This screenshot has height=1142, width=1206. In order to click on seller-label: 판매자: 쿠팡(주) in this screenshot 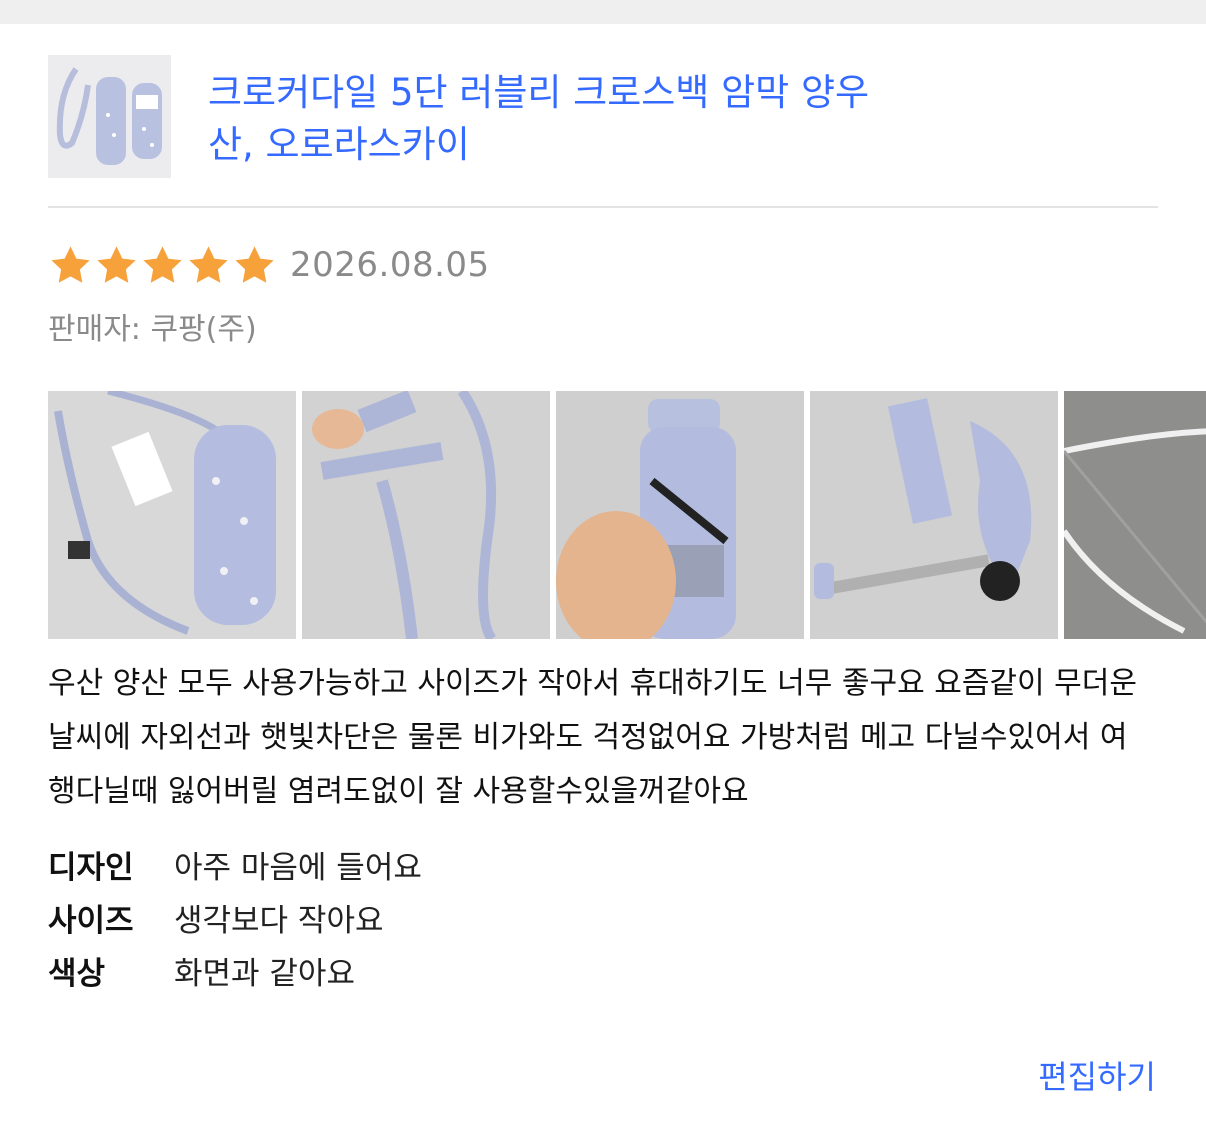, I will do `click(152, 329)`.